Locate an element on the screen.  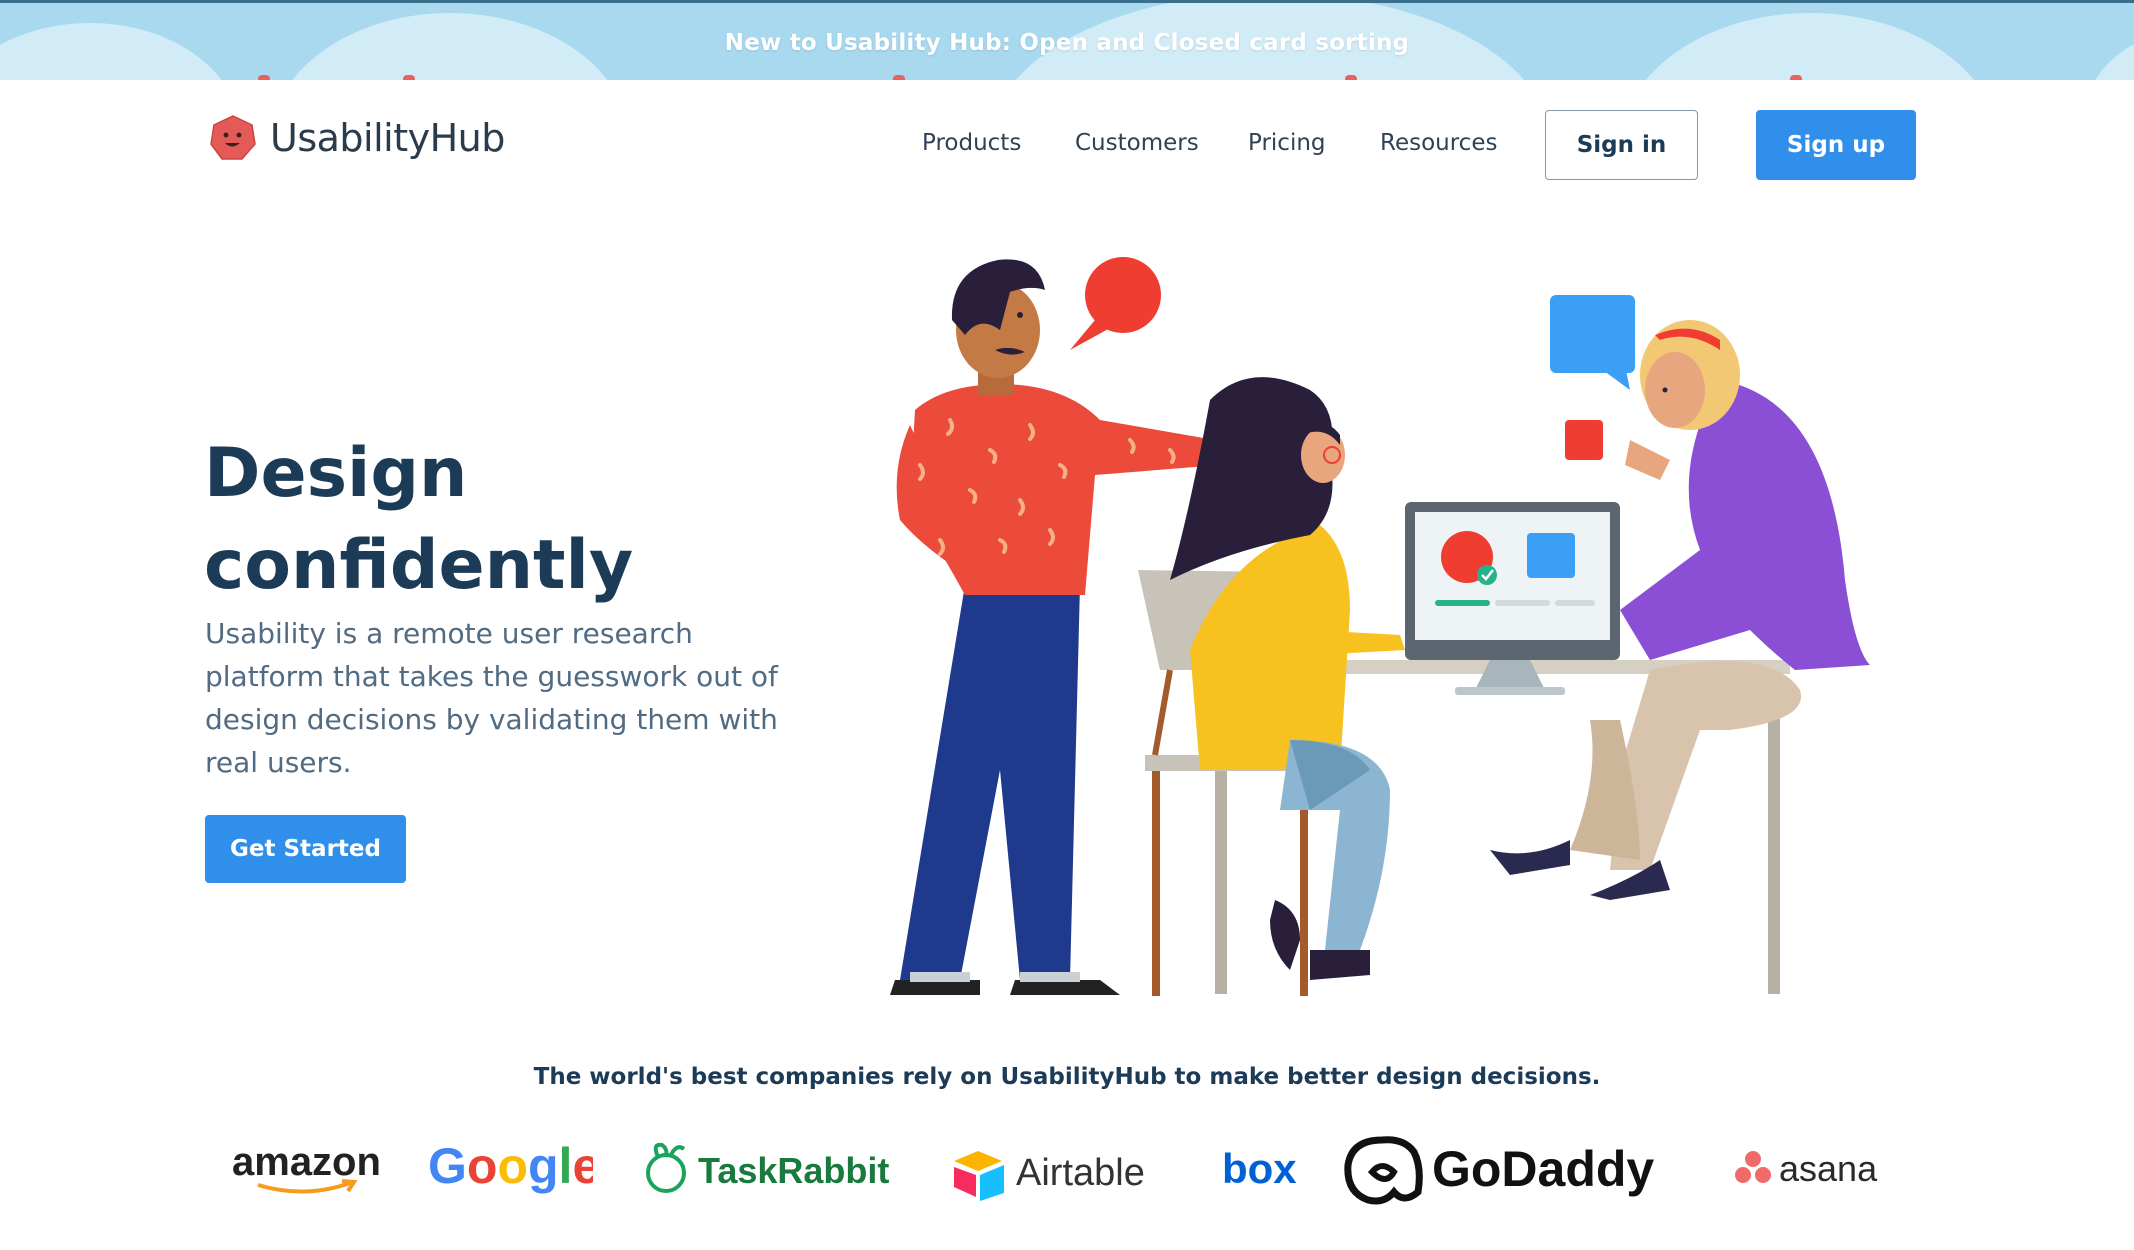
svg-text: Google is located at coordinates (510, 1166).